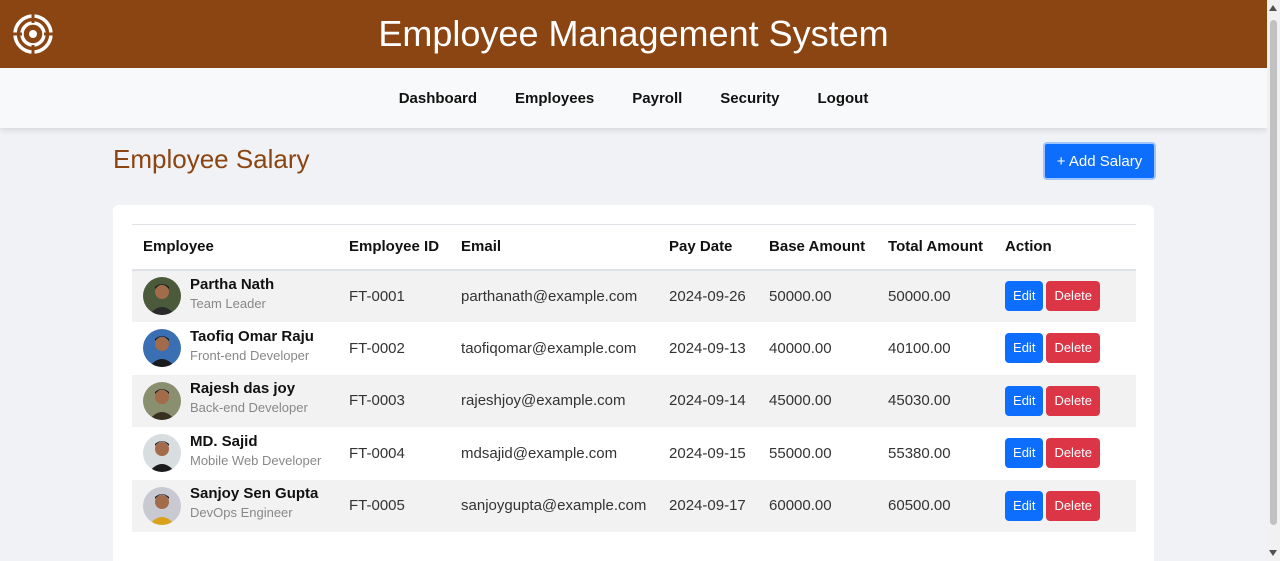  I want to click on base-amount-cell: 55000.00, so click(818, 453).